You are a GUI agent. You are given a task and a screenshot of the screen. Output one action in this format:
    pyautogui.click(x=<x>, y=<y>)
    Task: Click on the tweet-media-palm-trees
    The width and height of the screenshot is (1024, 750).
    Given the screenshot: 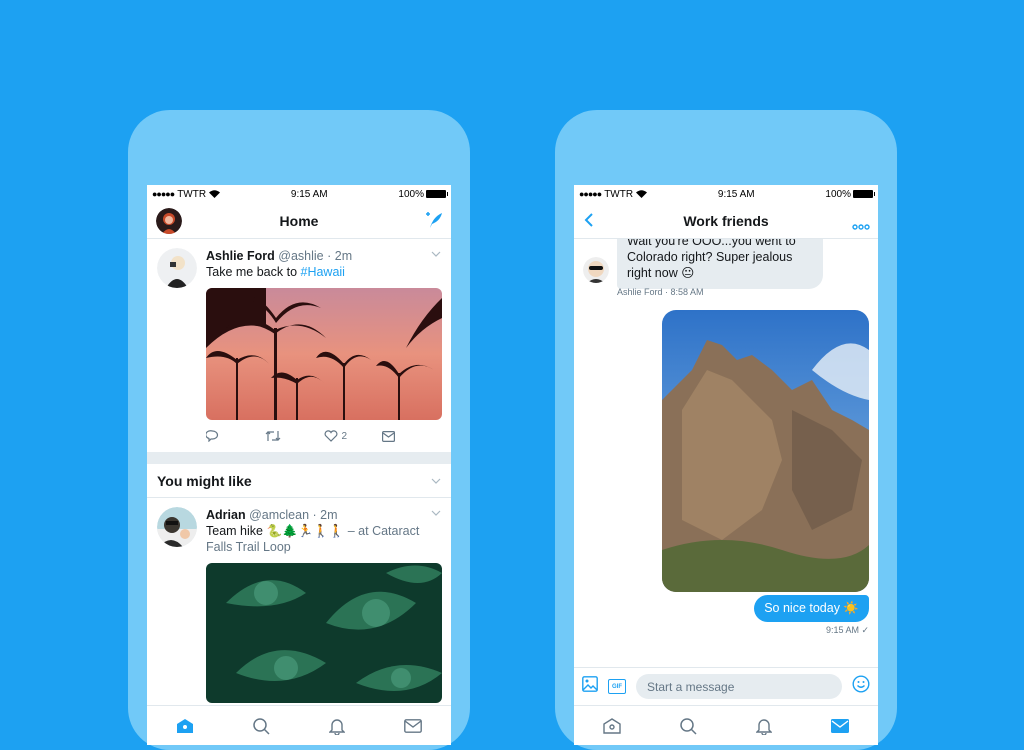 What is the action you would take?
    pyautogui.click(x=324, y=354)
    